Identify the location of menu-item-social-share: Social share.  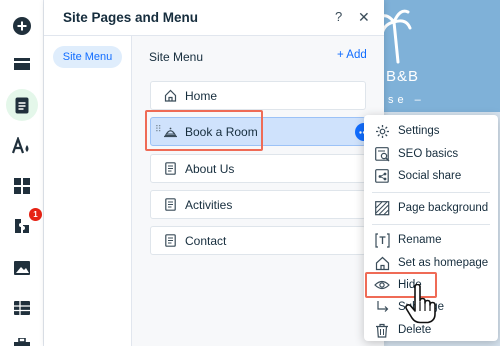
(431, 176).